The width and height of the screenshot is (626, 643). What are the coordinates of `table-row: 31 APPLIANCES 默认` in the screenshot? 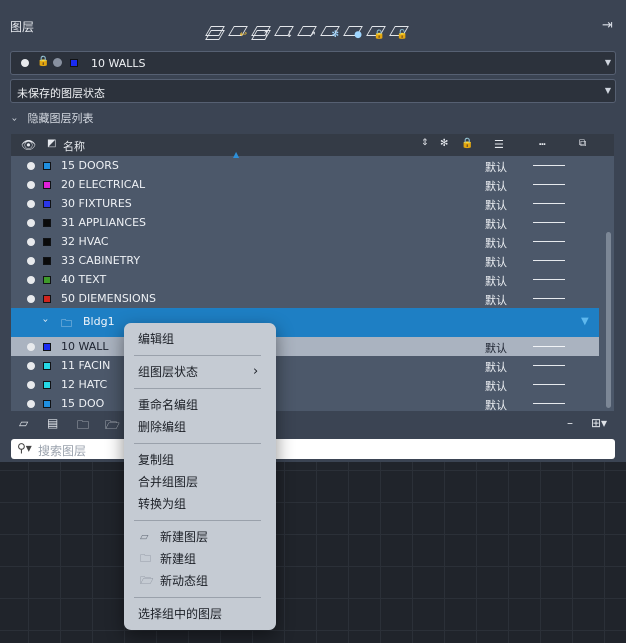 It's located at (305, 222).